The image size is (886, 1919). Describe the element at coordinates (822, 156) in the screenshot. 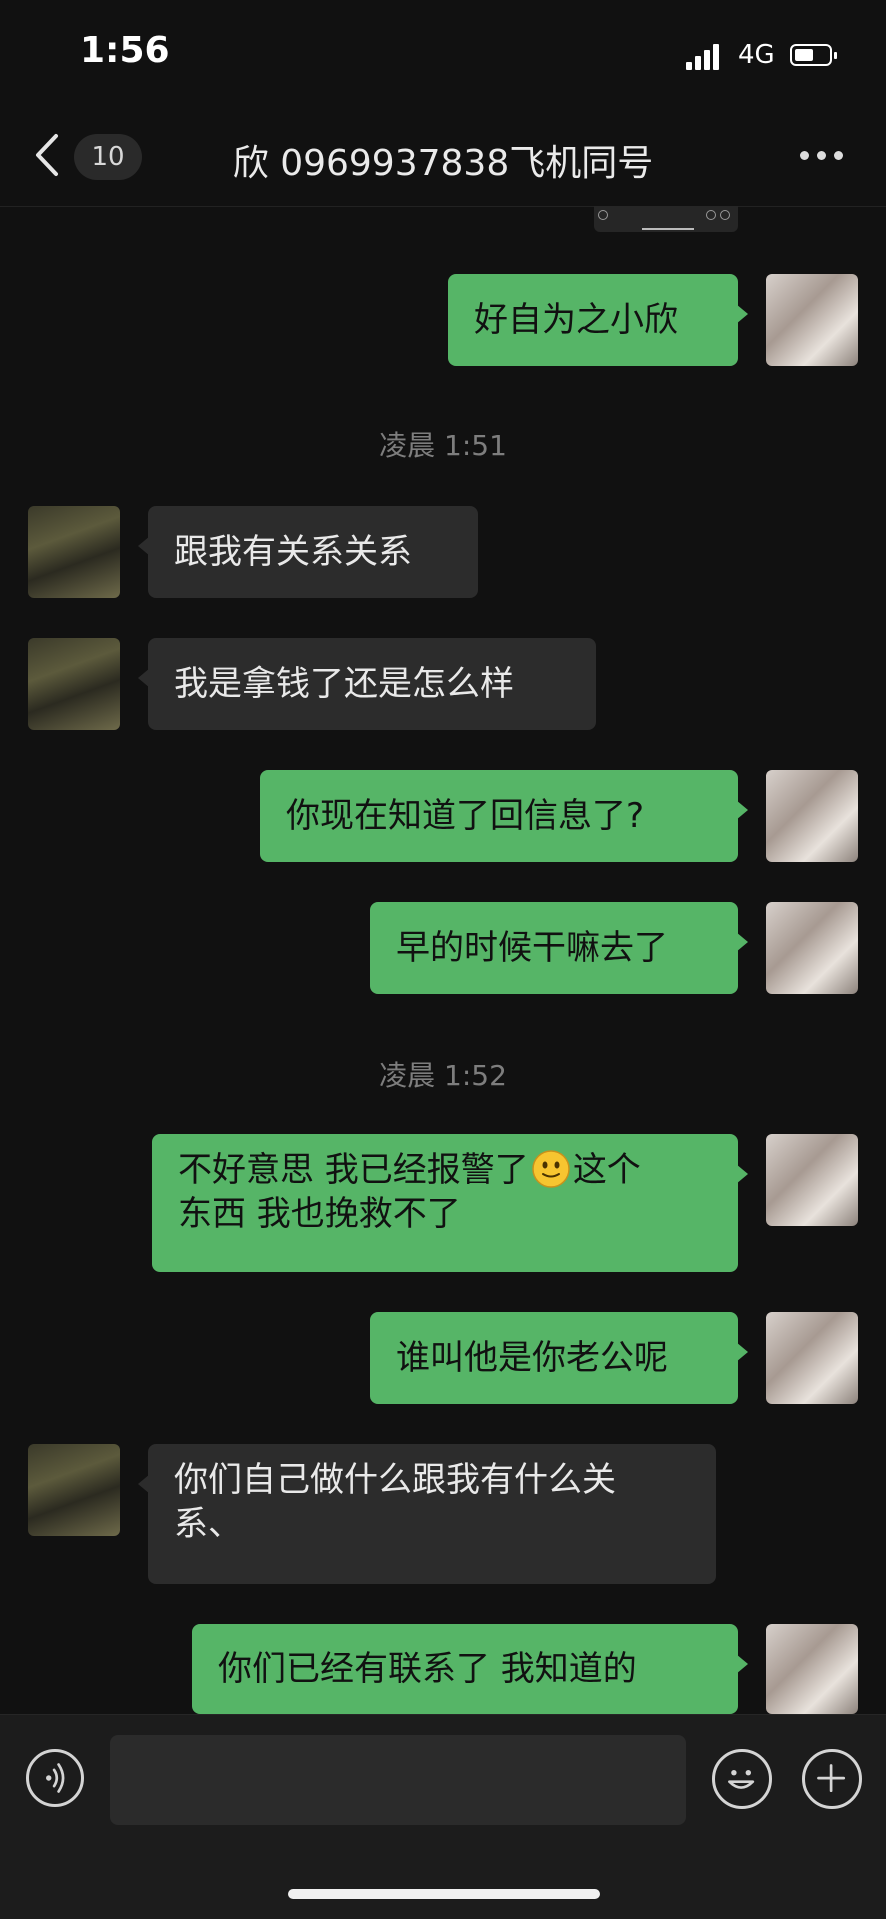

I see `more-dots-icon` at that location.